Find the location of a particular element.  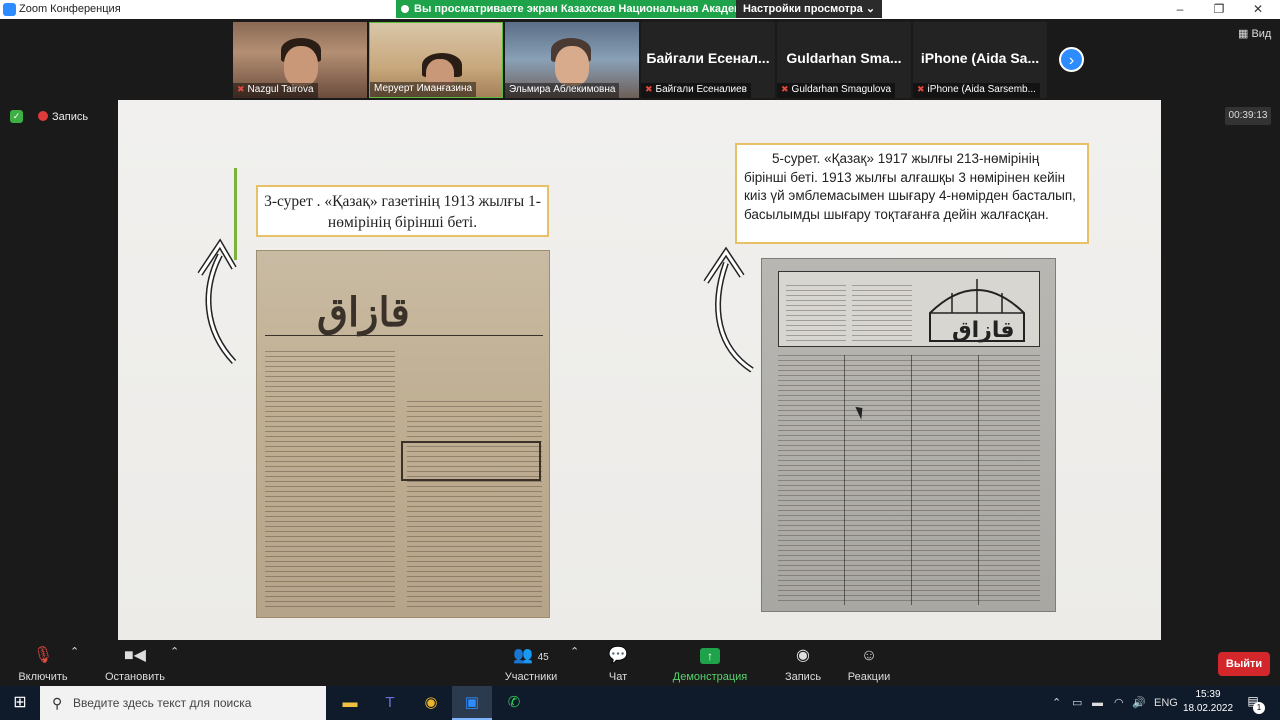

recording-label: Запись is located at coordinates (70, 117).